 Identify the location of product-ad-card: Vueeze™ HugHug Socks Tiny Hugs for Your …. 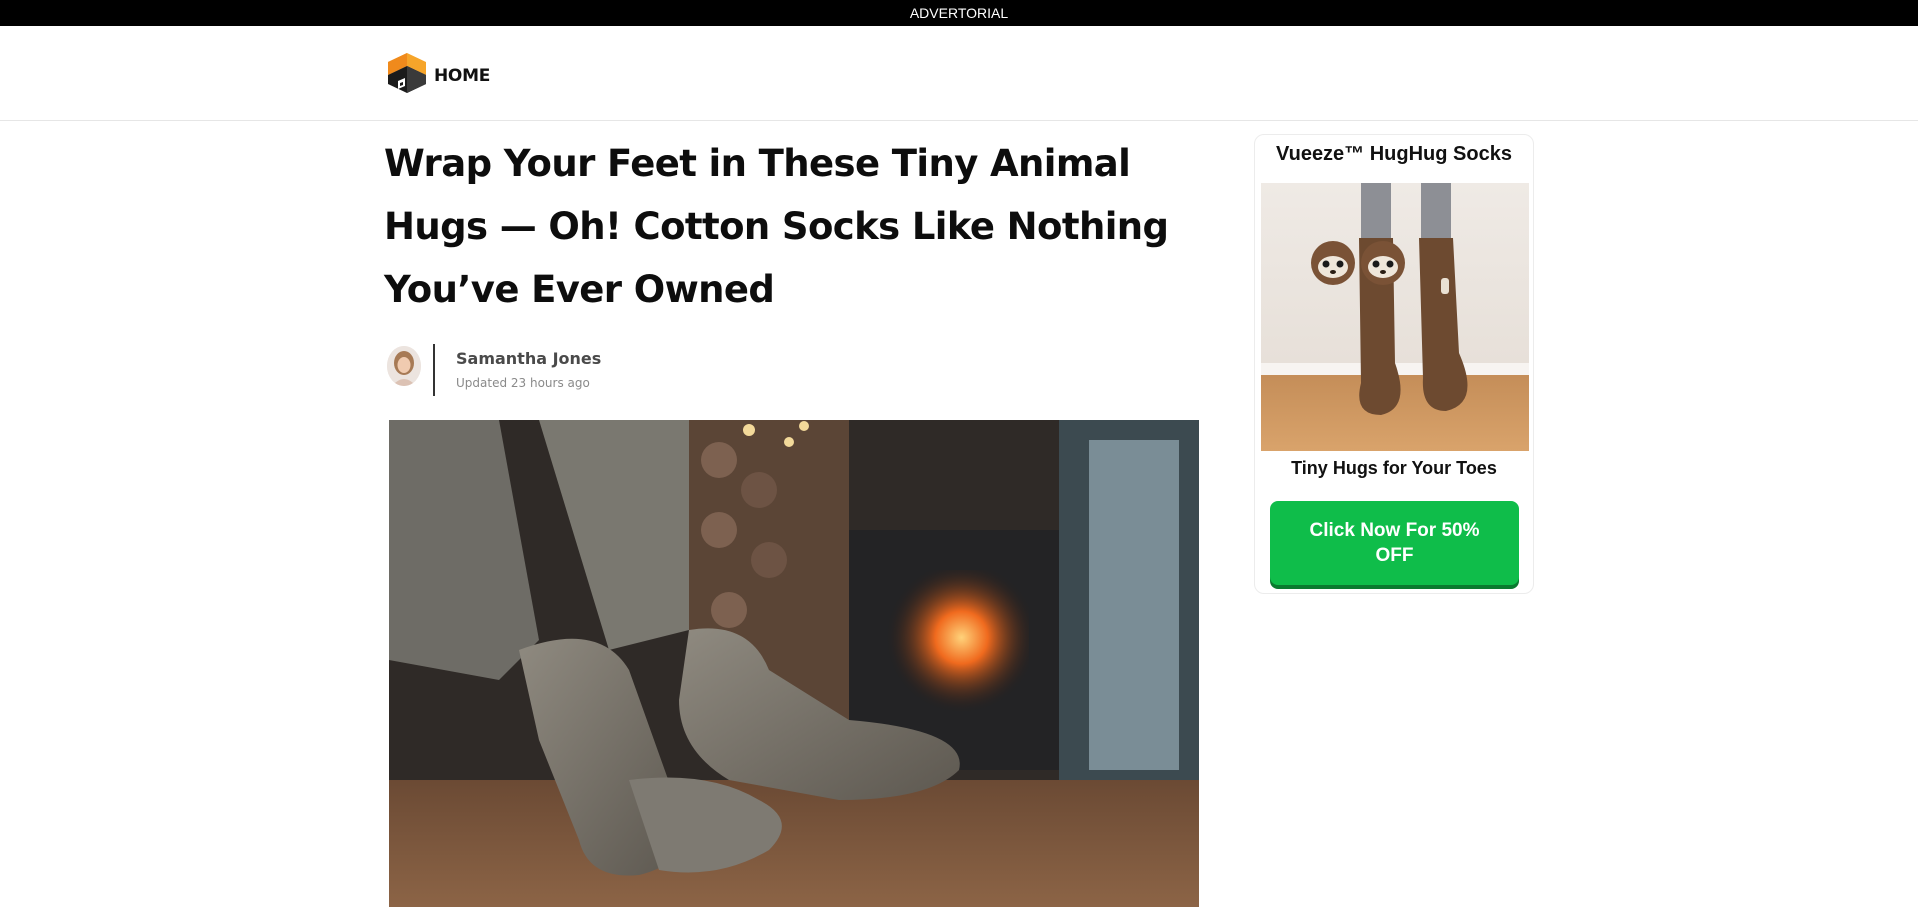
(1394, 364).